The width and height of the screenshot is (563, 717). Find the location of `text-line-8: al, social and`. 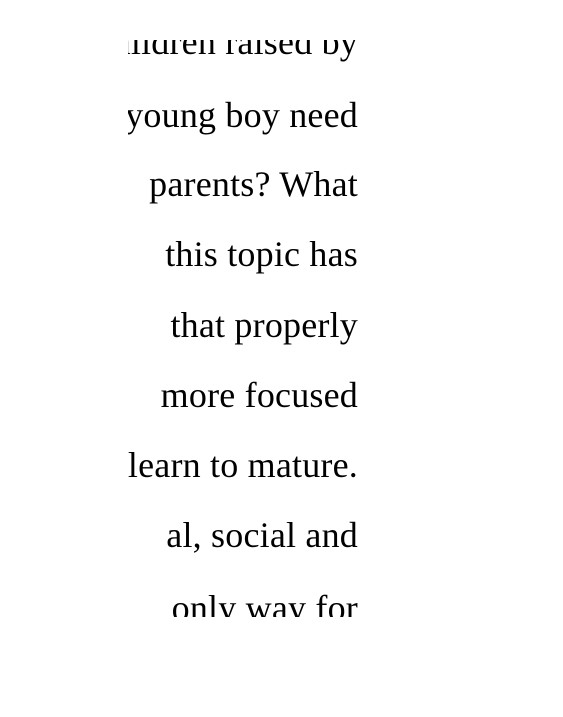

text-line-8: al, social and is located at coordinates (262, 535).